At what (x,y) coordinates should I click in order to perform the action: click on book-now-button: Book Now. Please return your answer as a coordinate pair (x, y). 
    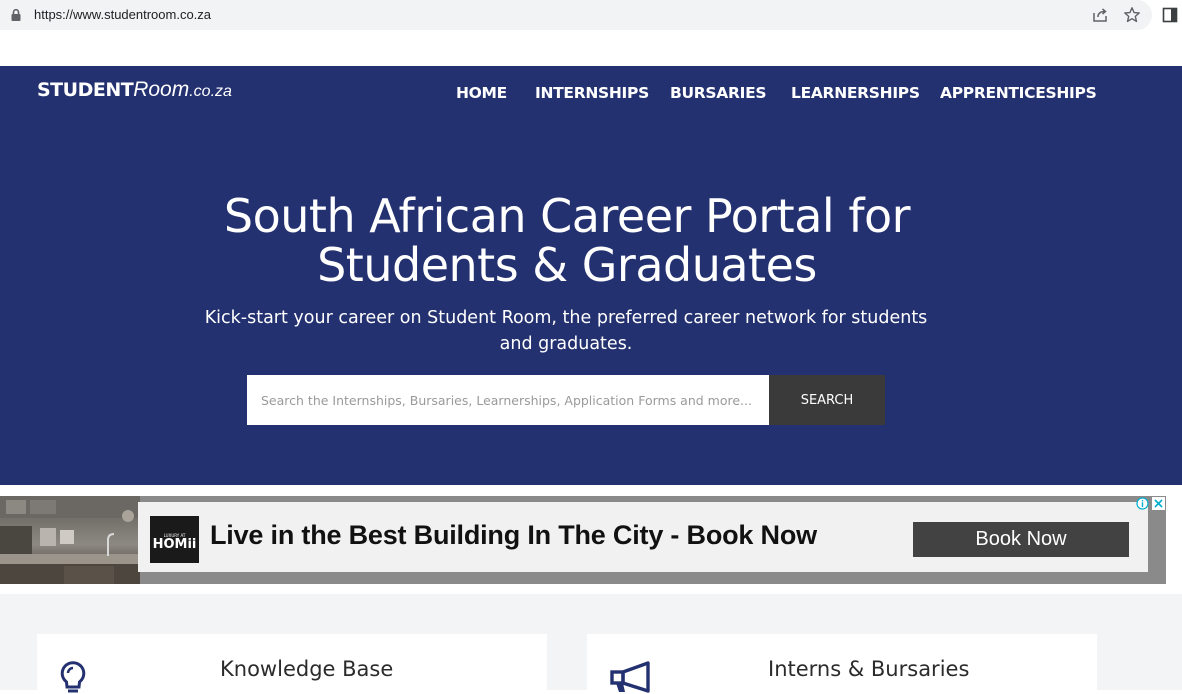
    Looking at the image, I should click on (1021, 539).